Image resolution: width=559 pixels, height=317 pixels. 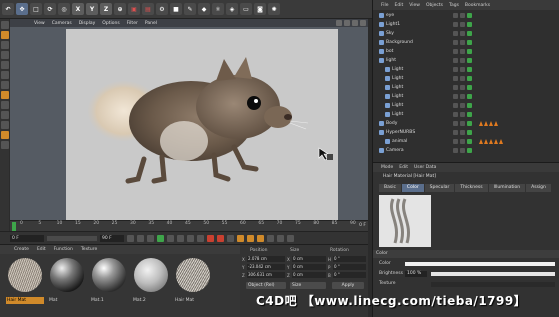 What do you see at coordinates (309, 275) in the screenshot?
I see `size-z-field: 0 cm` at bounding box center [309, 275].